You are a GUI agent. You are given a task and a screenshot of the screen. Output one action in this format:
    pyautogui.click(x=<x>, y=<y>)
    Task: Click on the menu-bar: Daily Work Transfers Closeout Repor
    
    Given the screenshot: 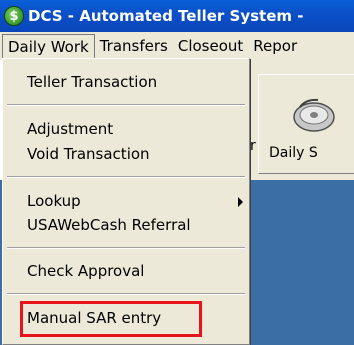 What is the action you would take?
    pyautogui.click(x=177, y=46)
    